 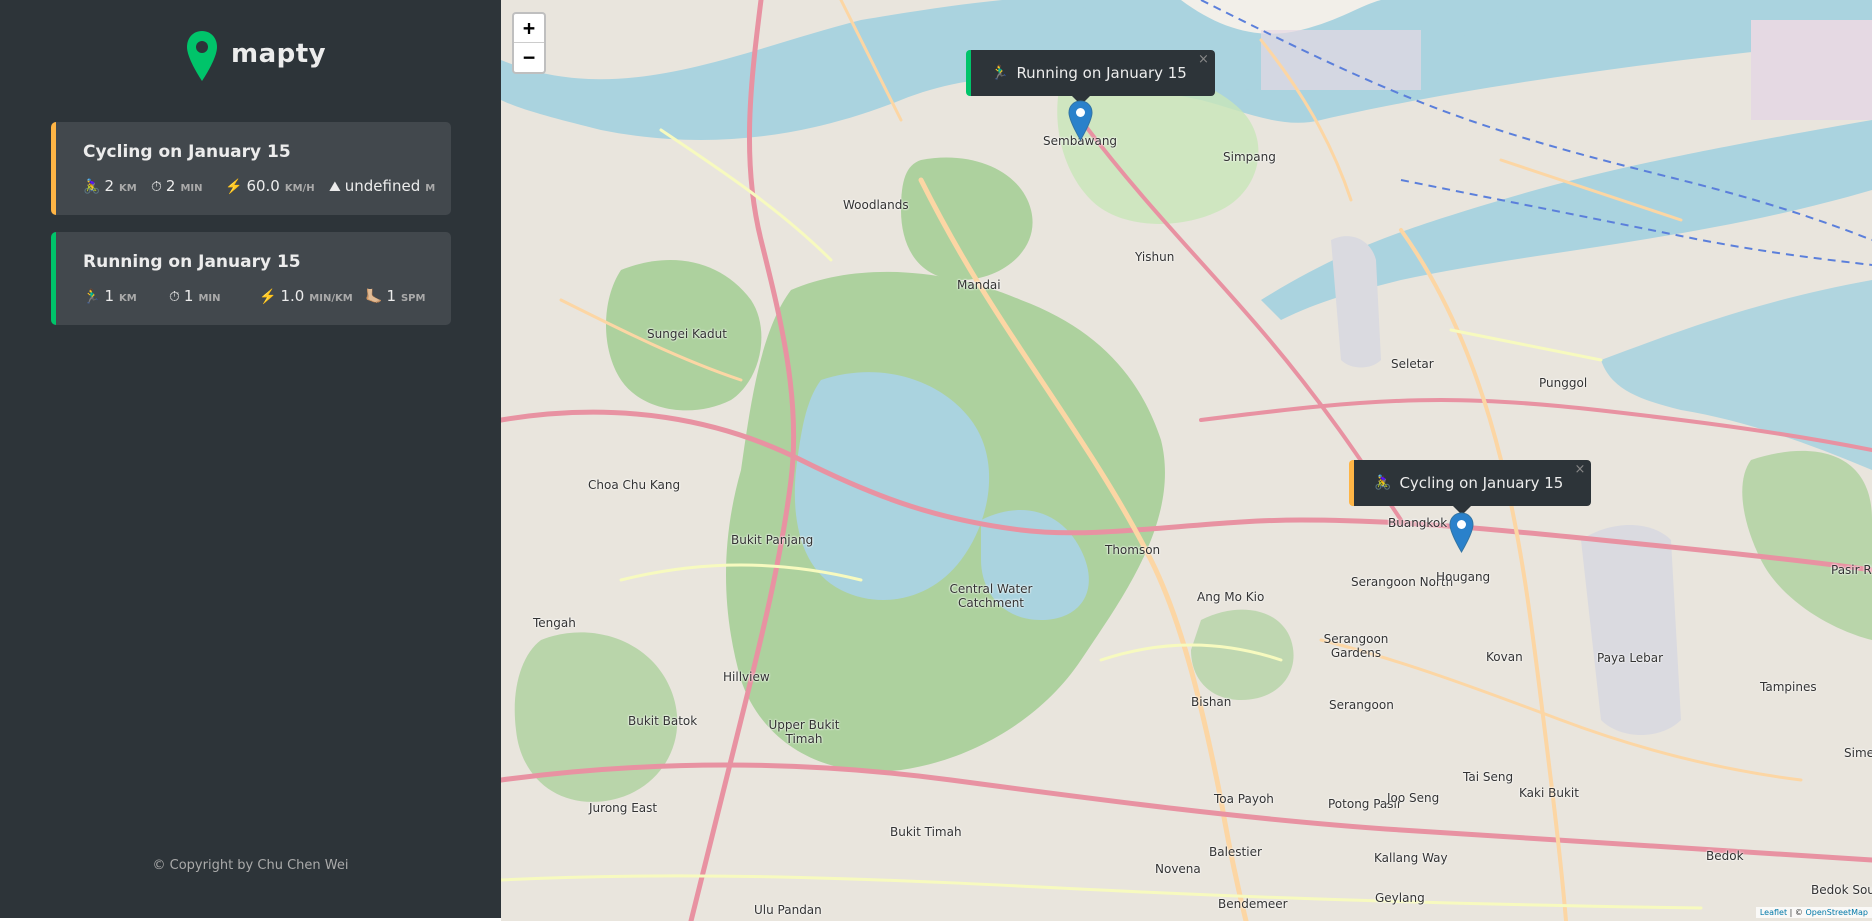 I want to click on pace-unit: min/km, so click(x=331, y=298).